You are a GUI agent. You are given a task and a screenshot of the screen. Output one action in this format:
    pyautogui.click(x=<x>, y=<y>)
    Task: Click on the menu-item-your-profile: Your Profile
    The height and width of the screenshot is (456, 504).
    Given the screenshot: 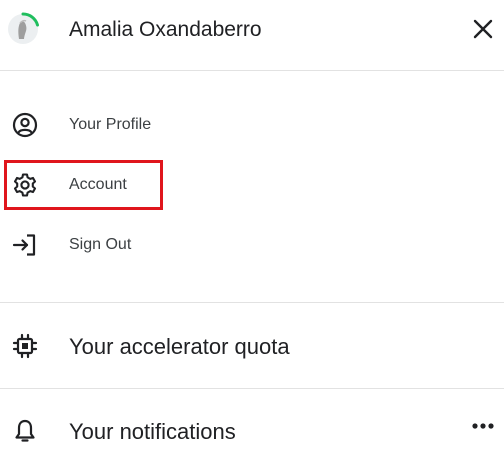 What is the action you would take?
    pyautogui.click(x=252, y=125)
    